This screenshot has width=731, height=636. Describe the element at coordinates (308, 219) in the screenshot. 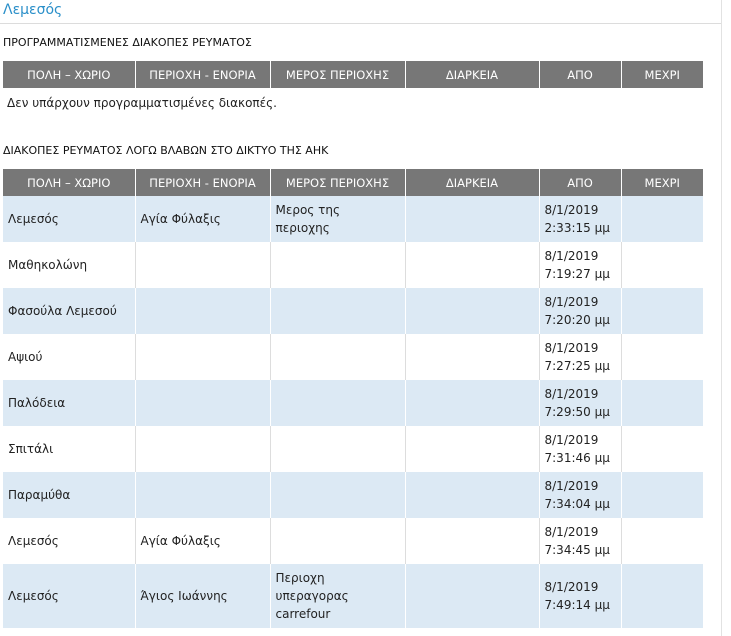

I see `cell-part-text: Μερος της περιοχης` at that location.